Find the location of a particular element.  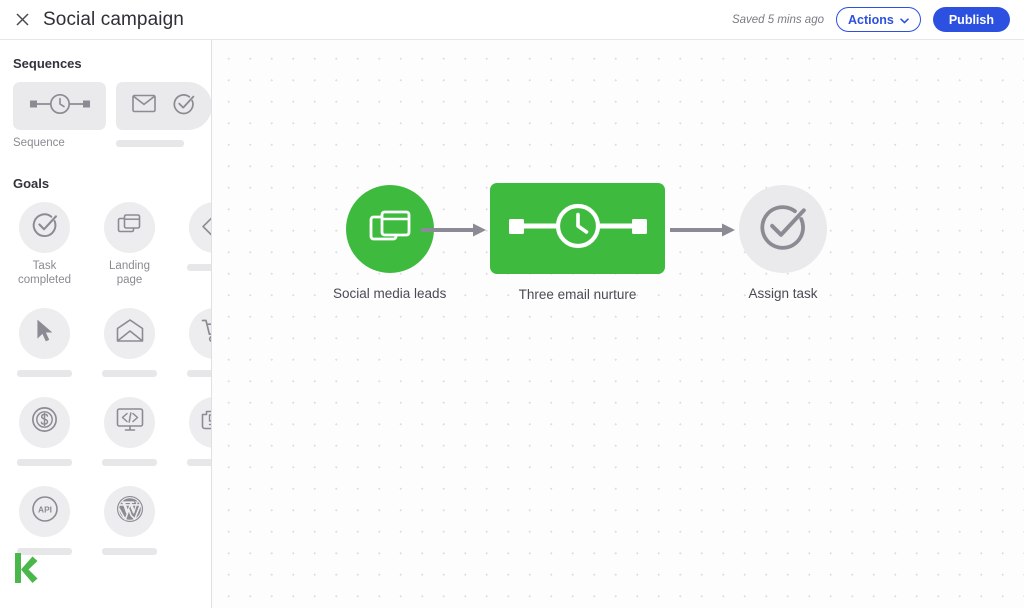

palette-item-cursor-click is located at coordinates (44, 342).